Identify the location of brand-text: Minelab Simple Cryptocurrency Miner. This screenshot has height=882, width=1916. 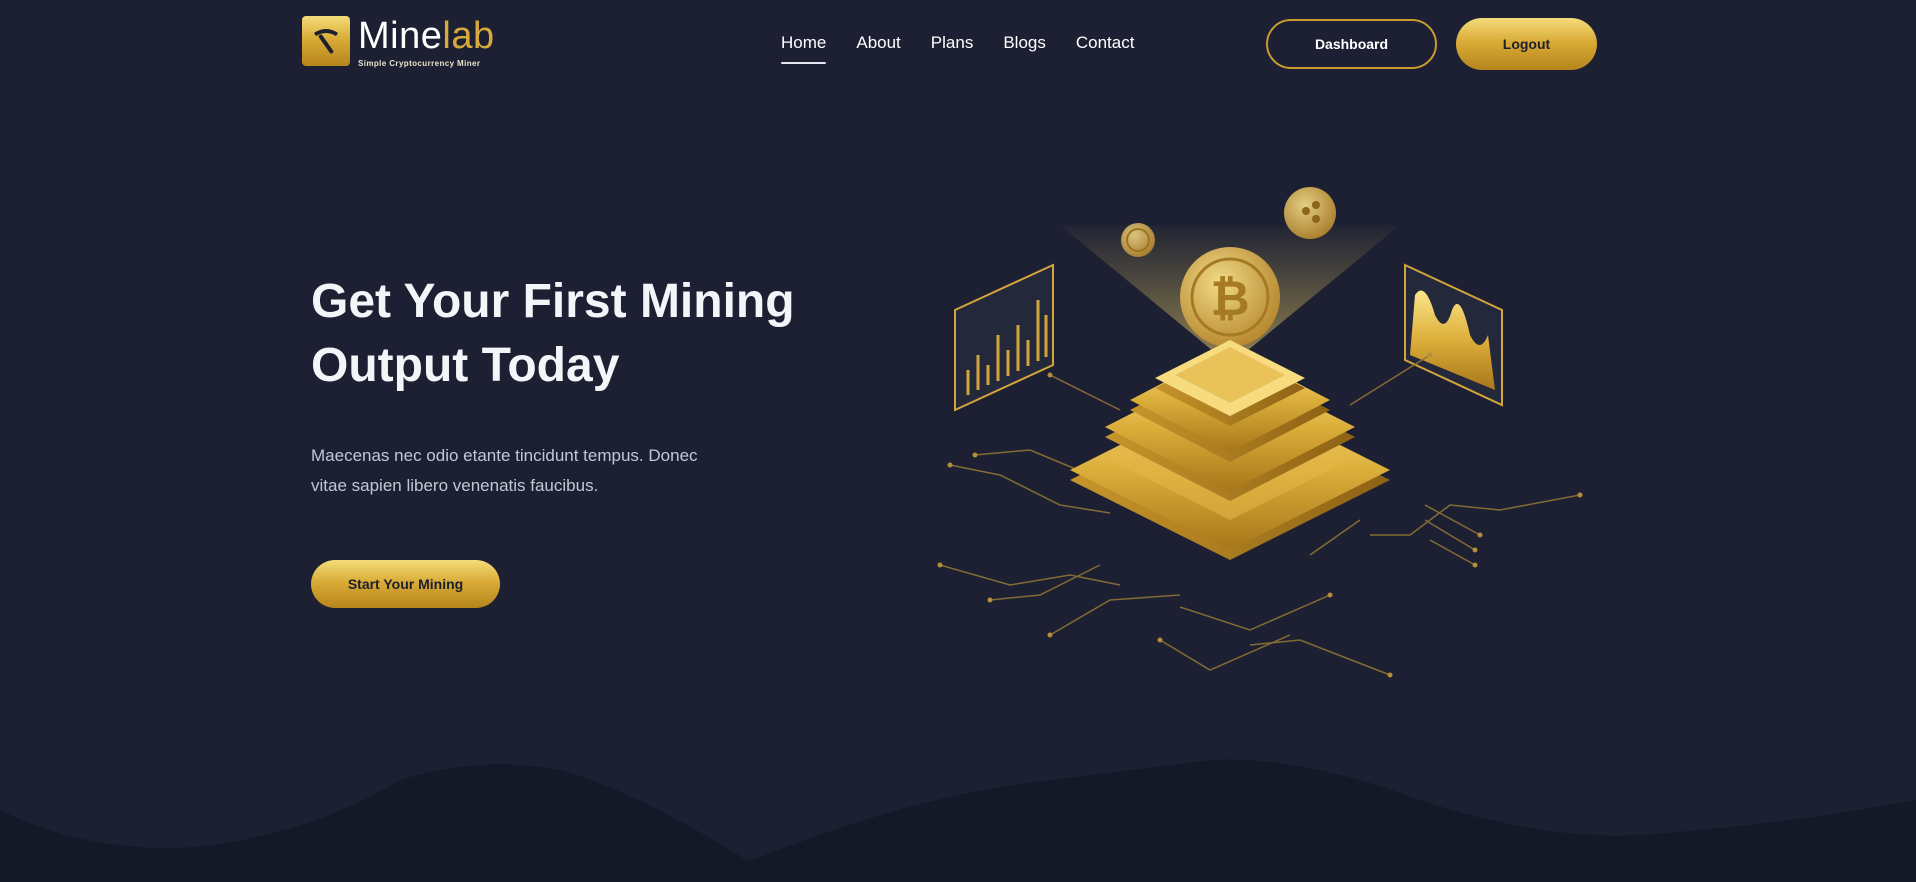
(426, 42).